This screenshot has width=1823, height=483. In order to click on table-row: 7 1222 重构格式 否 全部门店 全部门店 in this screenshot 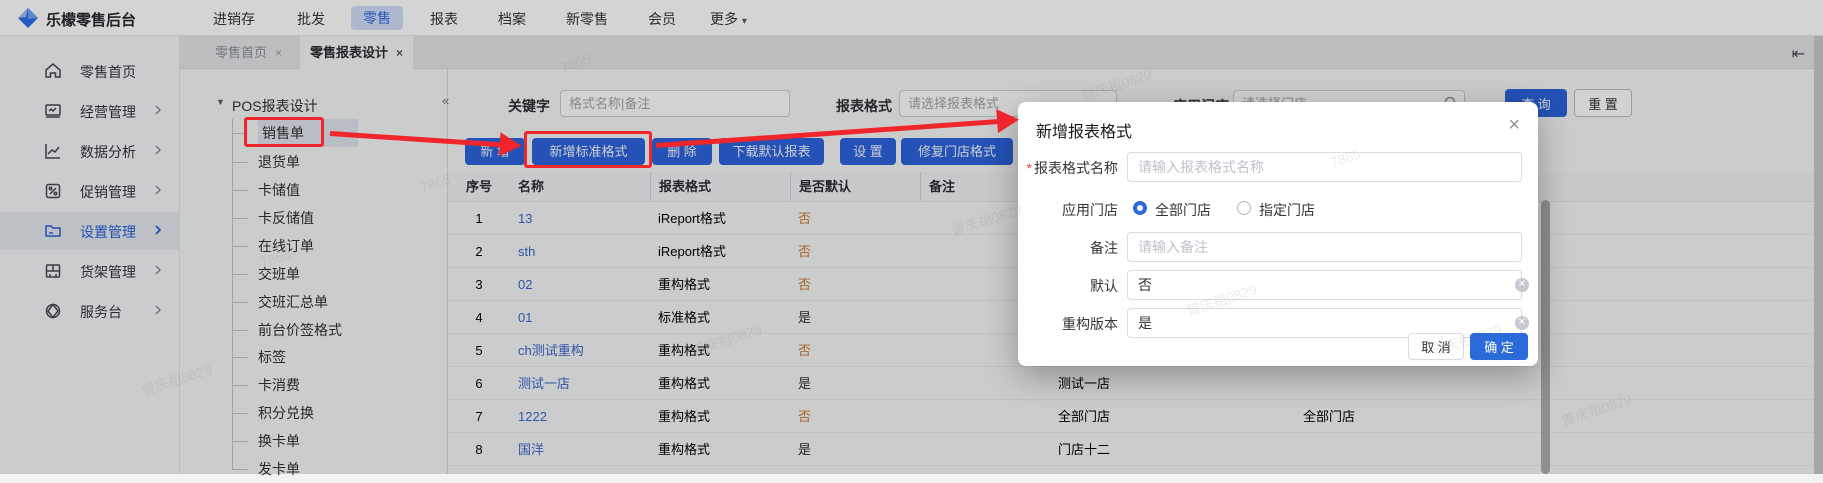, I will do `click(1135, 416)`.